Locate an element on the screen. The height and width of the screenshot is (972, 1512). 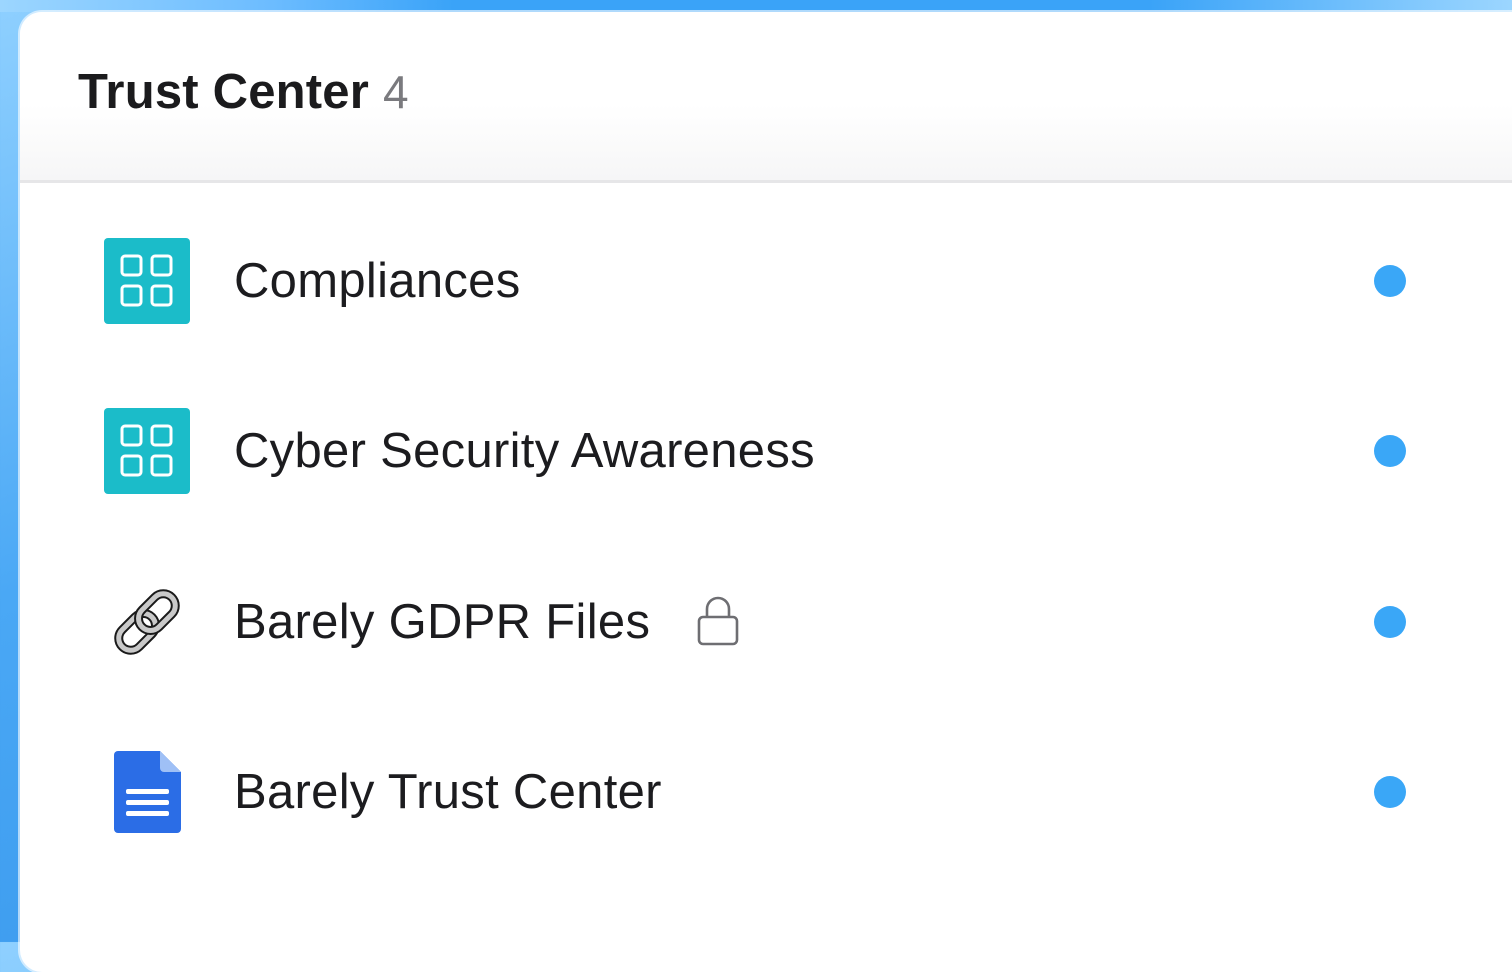
link-chain-icon is located at coordinates (147, 622).